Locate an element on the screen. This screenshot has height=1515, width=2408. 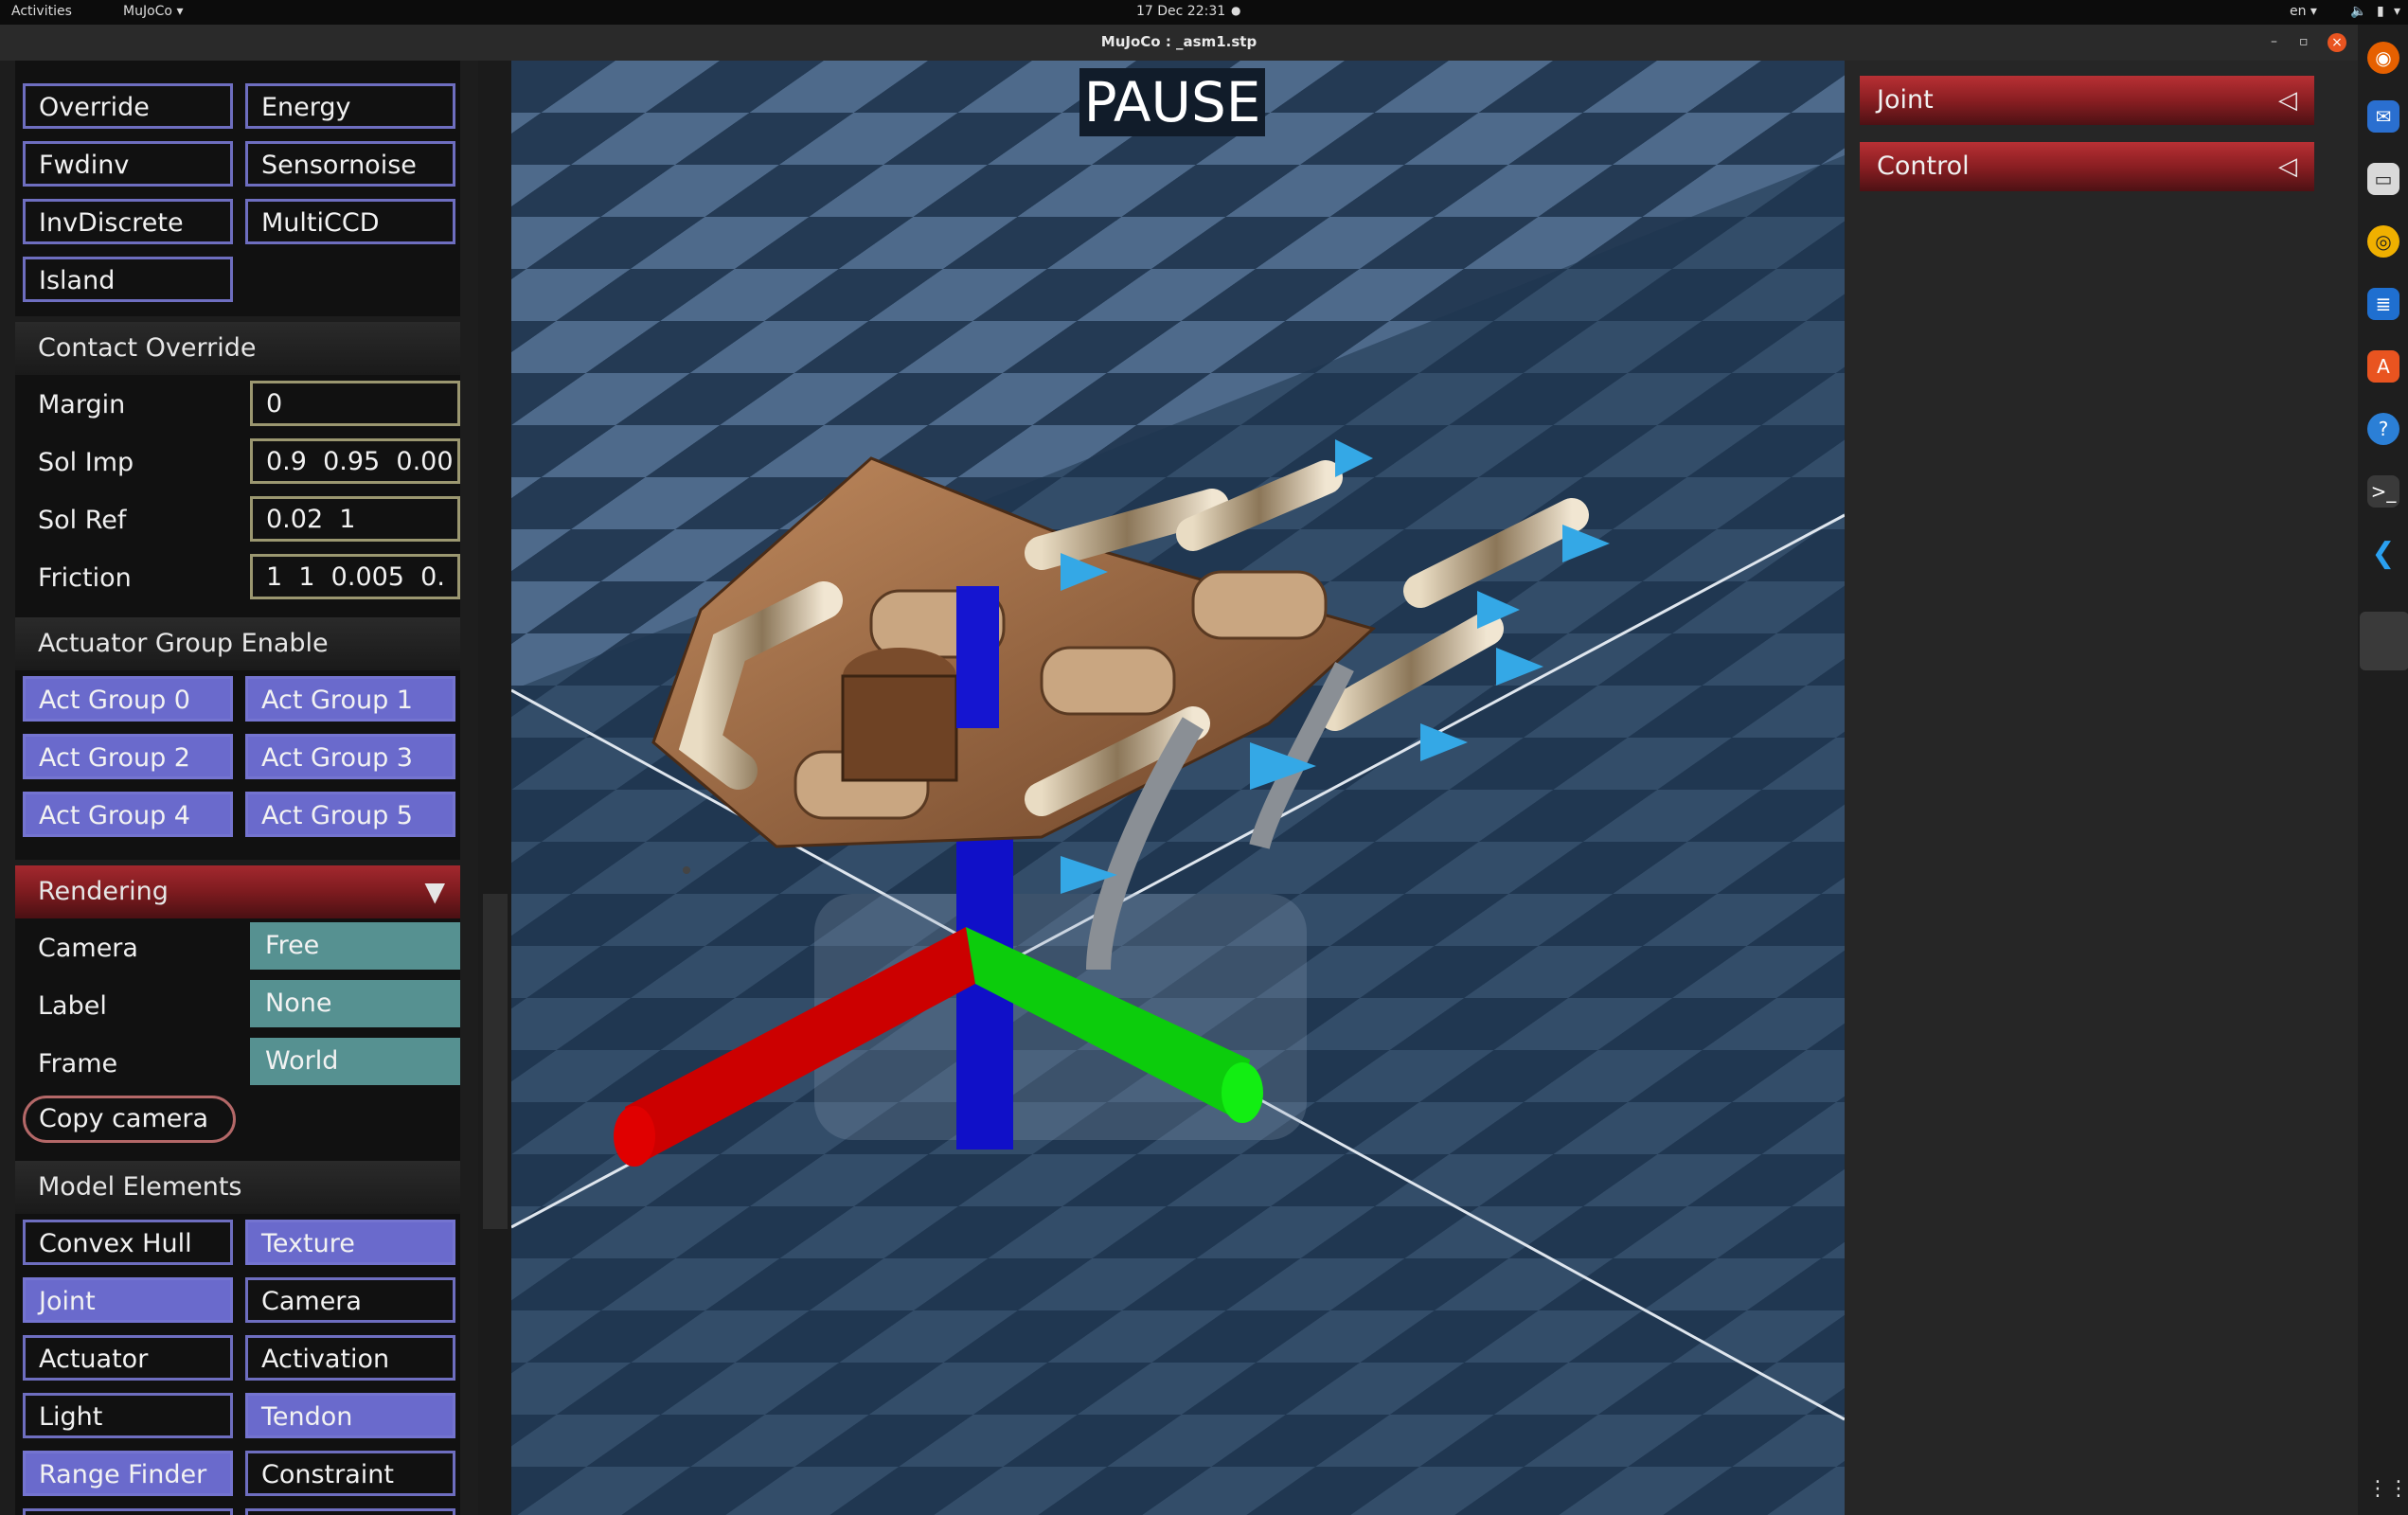
rhythmbox-icon: ◎ is located at coordinates (2383, 241).